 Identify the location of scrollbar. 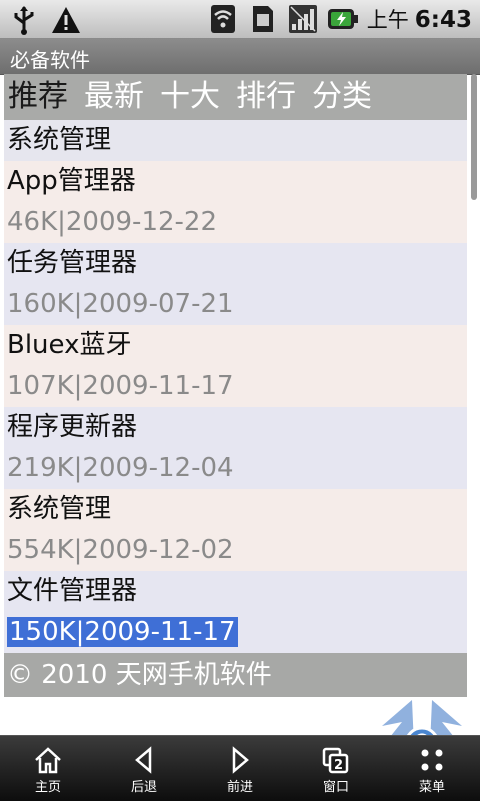
(474, 137).